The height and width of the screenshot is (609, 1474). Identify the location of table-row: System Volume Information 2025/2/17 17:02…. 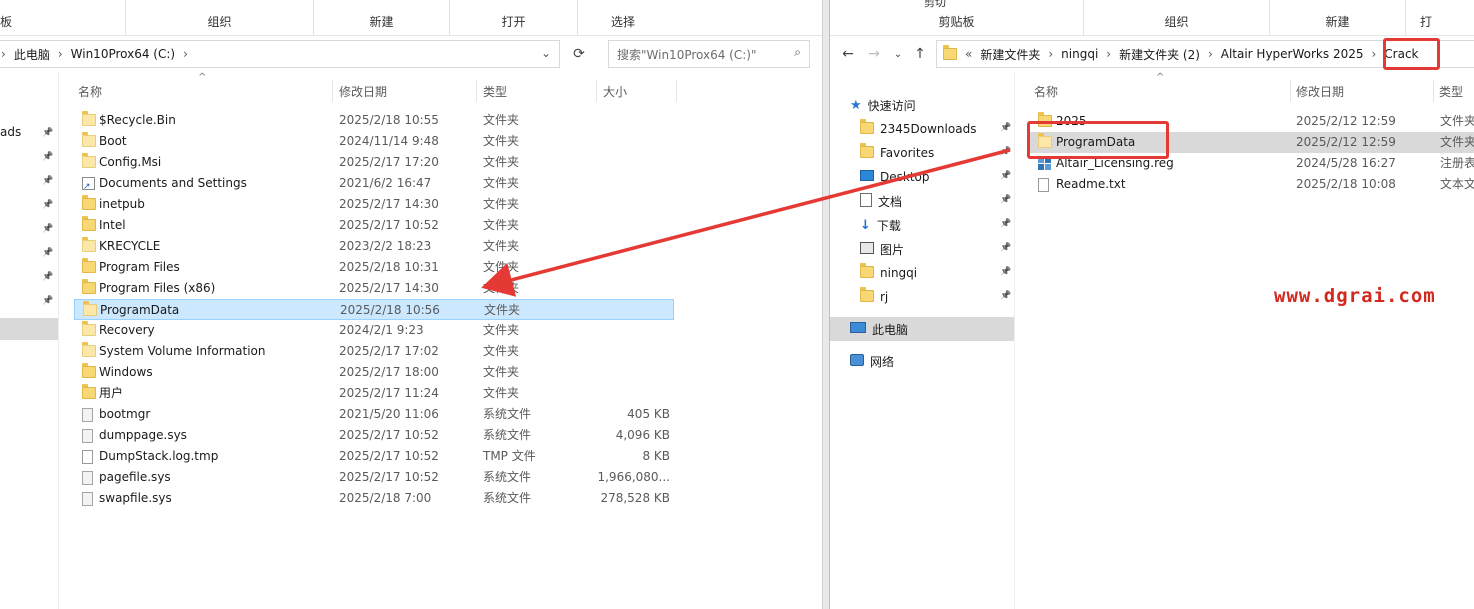
(374, 351).